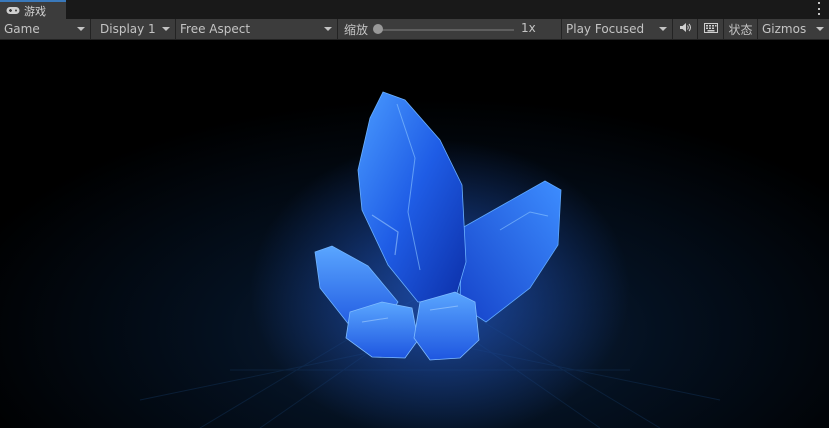  Describe the element at coordinates (528, 28) in the screenshot. I see `scale-value: 1x` at that location.